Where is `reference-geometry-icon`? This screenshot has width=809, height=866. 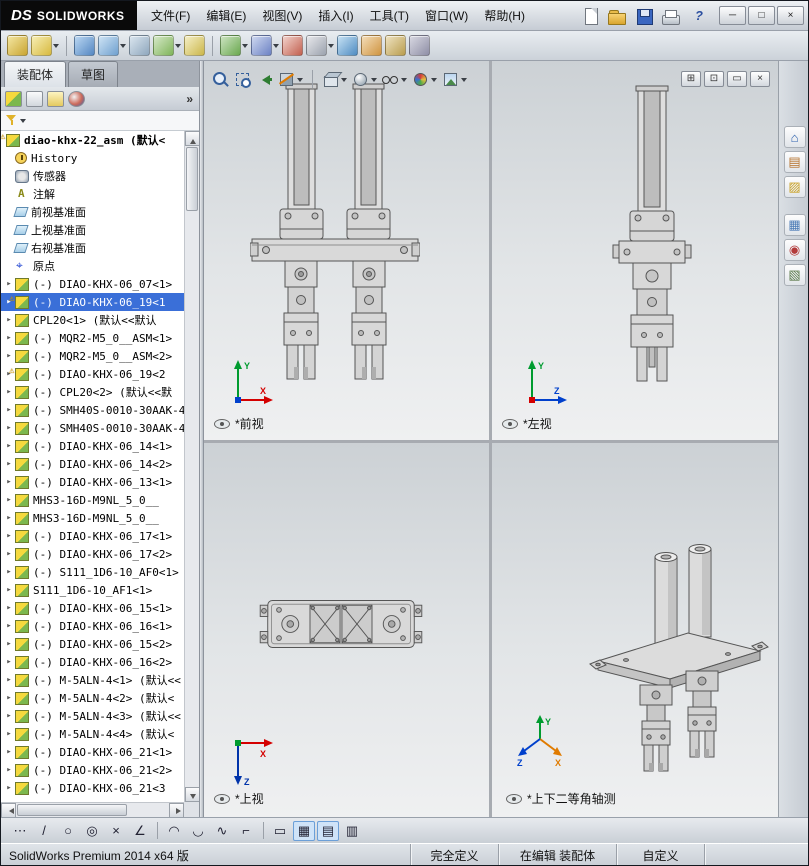 reference-geometry-icon is located at coordinates (265, 45).